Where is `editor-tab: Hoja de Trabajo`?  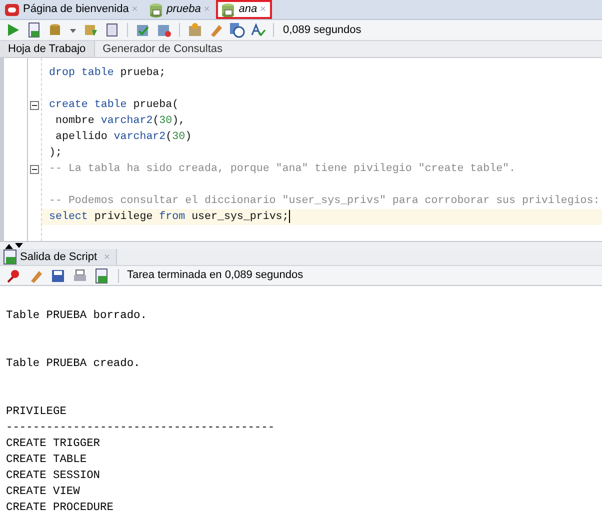
editor-tab: Hoja de Trabajo is located at coordinates (47, 49).